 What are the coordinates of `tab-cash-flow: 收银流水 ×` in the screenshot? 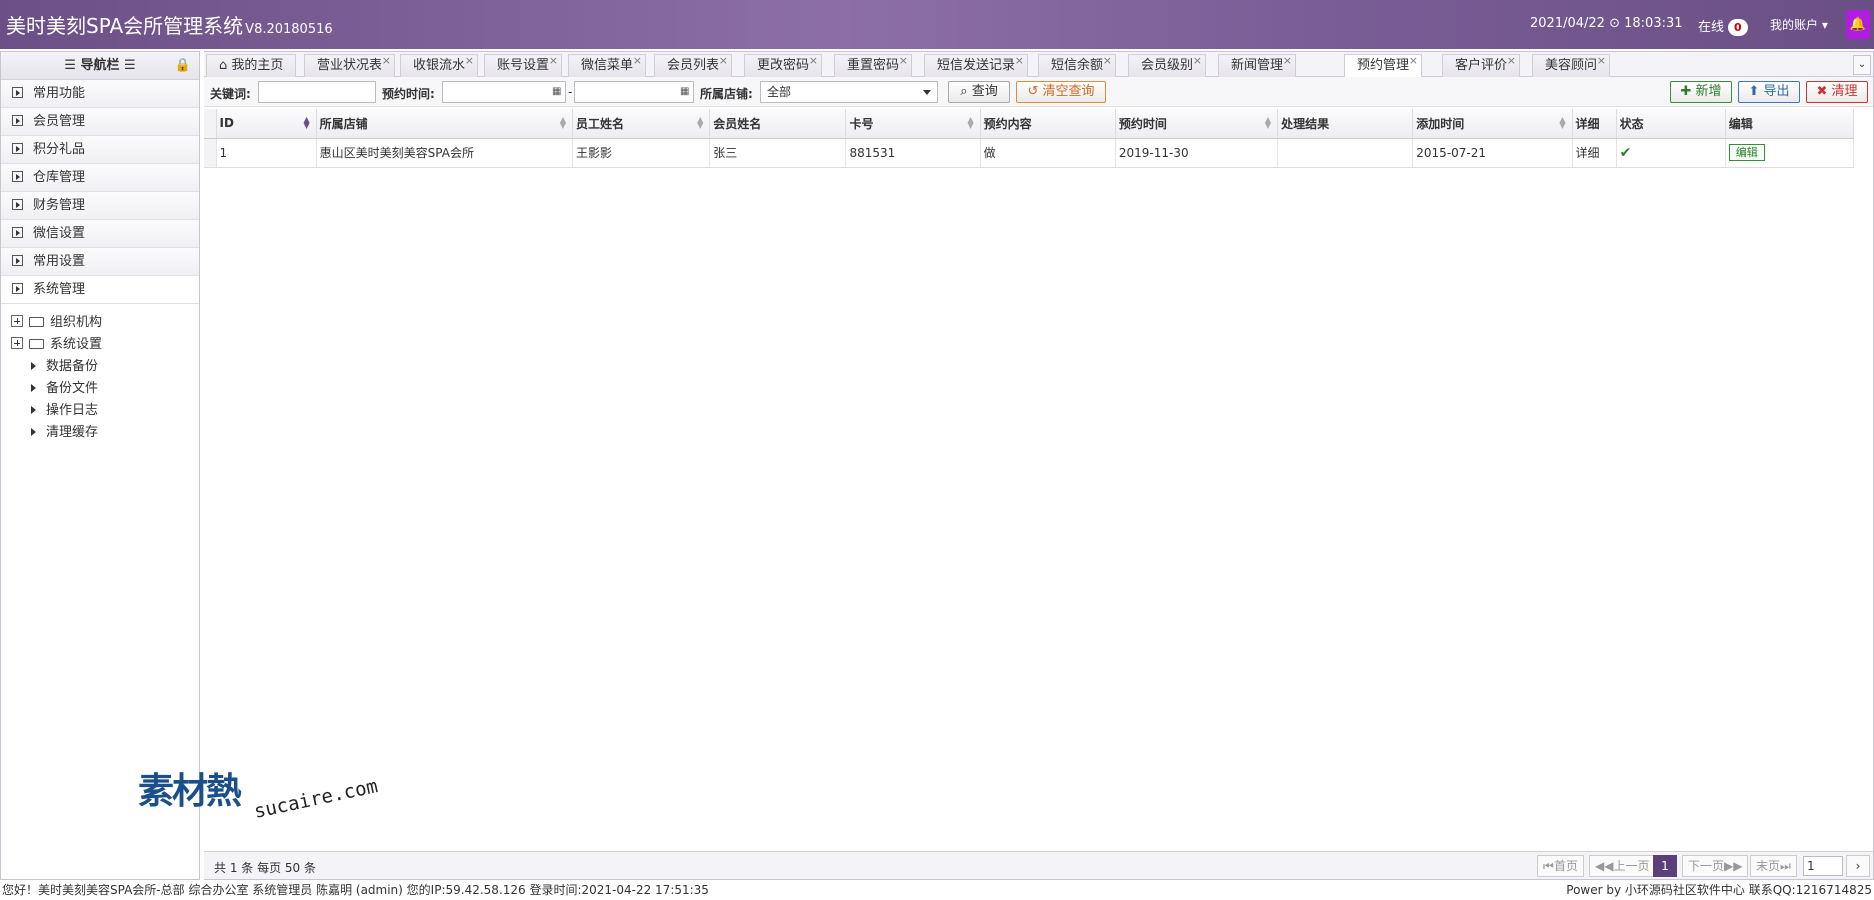 It's located at (439, 65).